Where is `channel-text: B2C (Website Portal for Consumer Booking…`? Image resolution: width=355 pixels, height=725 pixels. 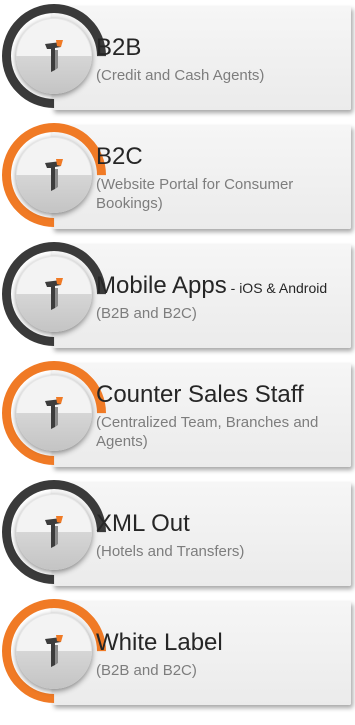
channel-text: B2C (Website Portal for Consumer Booking… is located at coordinates (222, 178).